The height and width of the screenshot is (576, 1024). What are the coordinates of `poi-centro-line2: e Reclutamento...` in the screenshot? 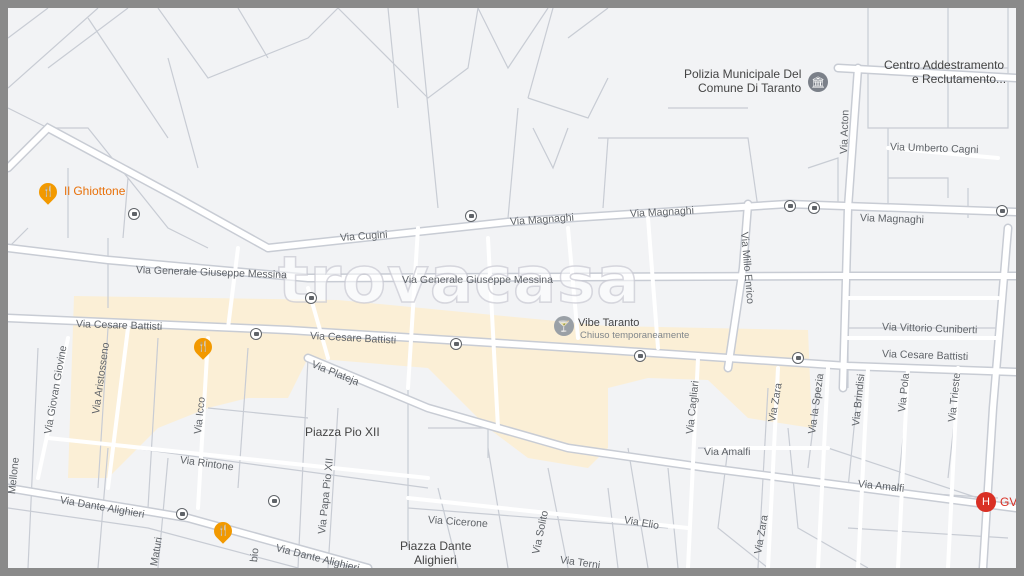 It's located at (959, 79).